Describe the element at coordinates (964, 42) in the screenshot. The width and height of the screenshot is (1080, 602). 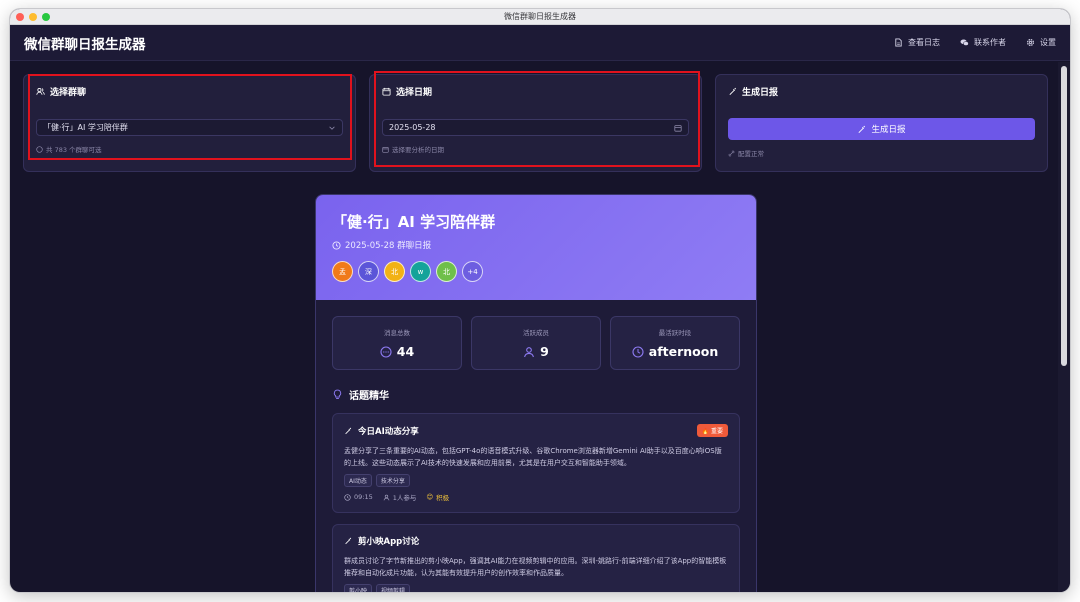
I see `chat-icon` at that location.